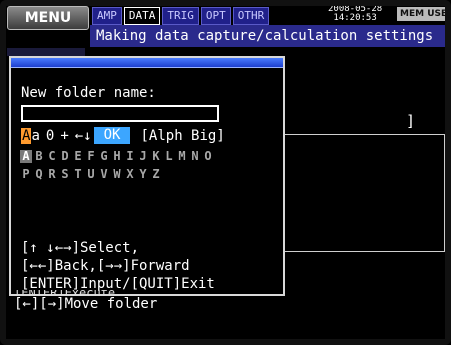 Image resolution: width=451 pixels, height=345 pixels. What do you see at coordinates (50, 136) in the screenshot?
I see `mode-digits: 0` at bounding box center [50, 136].